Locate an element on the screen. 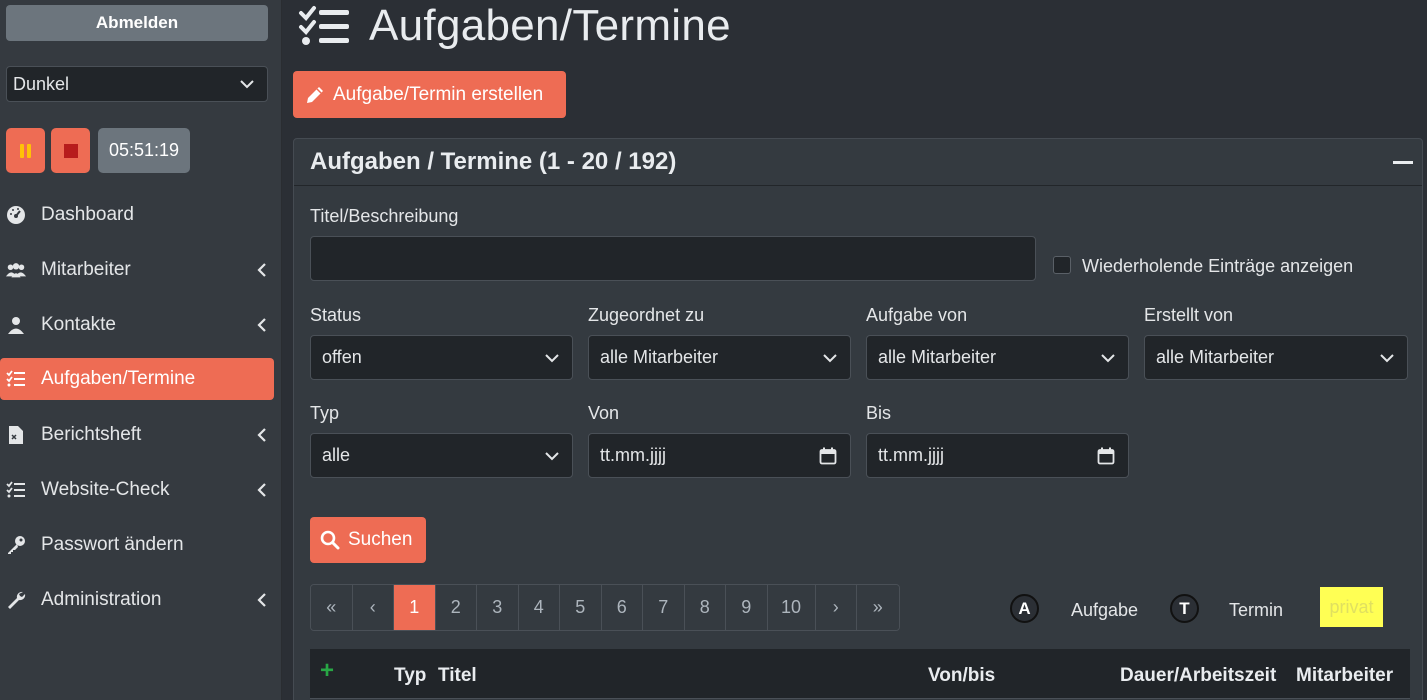 The image size is (1427, 700). column-header-dauer: Dauer/Arbeitszeit is located at coordinates (1198, 675).